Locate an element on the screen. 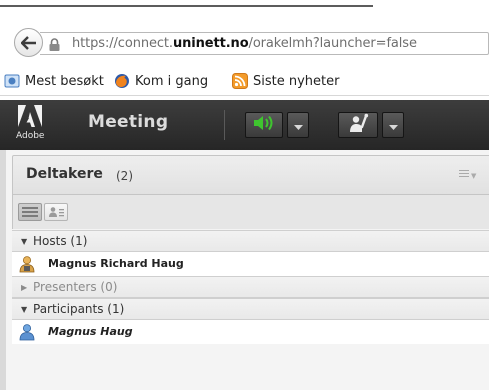 Image resolution: width=489 pixels, height=390 pixels. toolbar-divider is located at coordinates (224, 125).